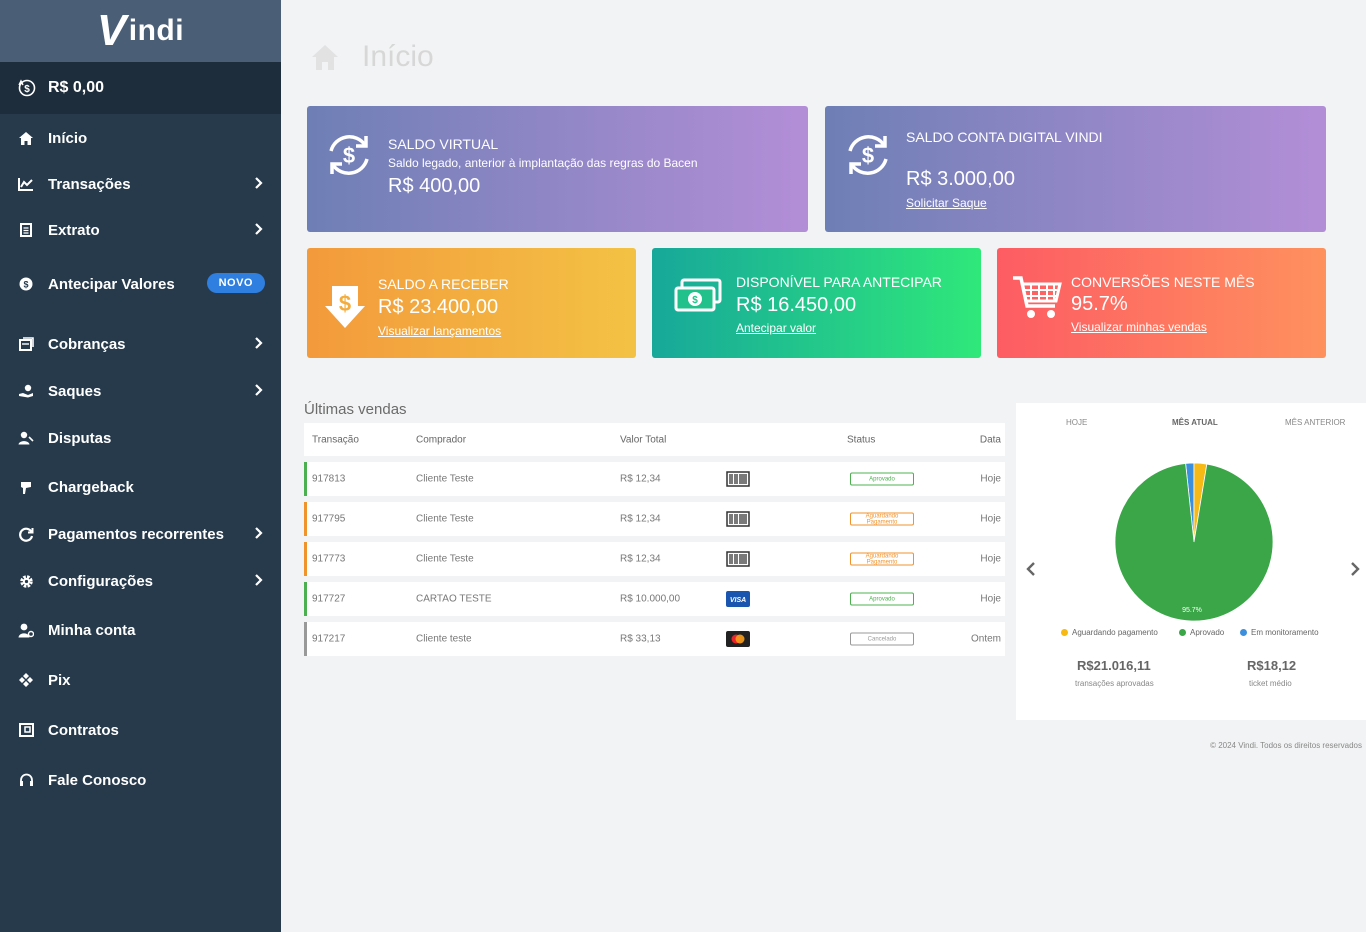 This screenshot has width=1366, height=932. Describe the element at coordinates (882, 479) in the screenshot. I see `status-badge: Aprovado` at that location.